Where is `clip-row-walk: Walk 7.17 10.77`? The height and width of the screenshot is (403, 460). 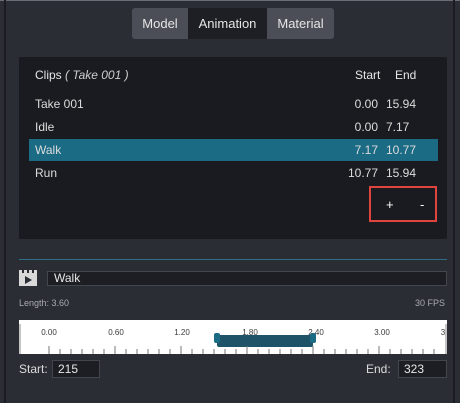 clip-row-walk: Walk 7.17 10.77 is located at coordinates (233, 150).